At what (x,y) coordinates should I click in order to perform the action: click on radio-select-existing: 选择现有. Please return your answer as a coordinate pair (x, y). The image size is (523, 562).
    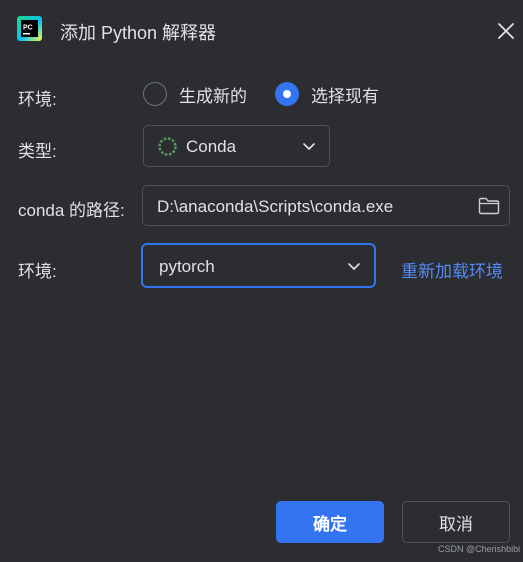
    Looking at the image, I should click on (327, 94).